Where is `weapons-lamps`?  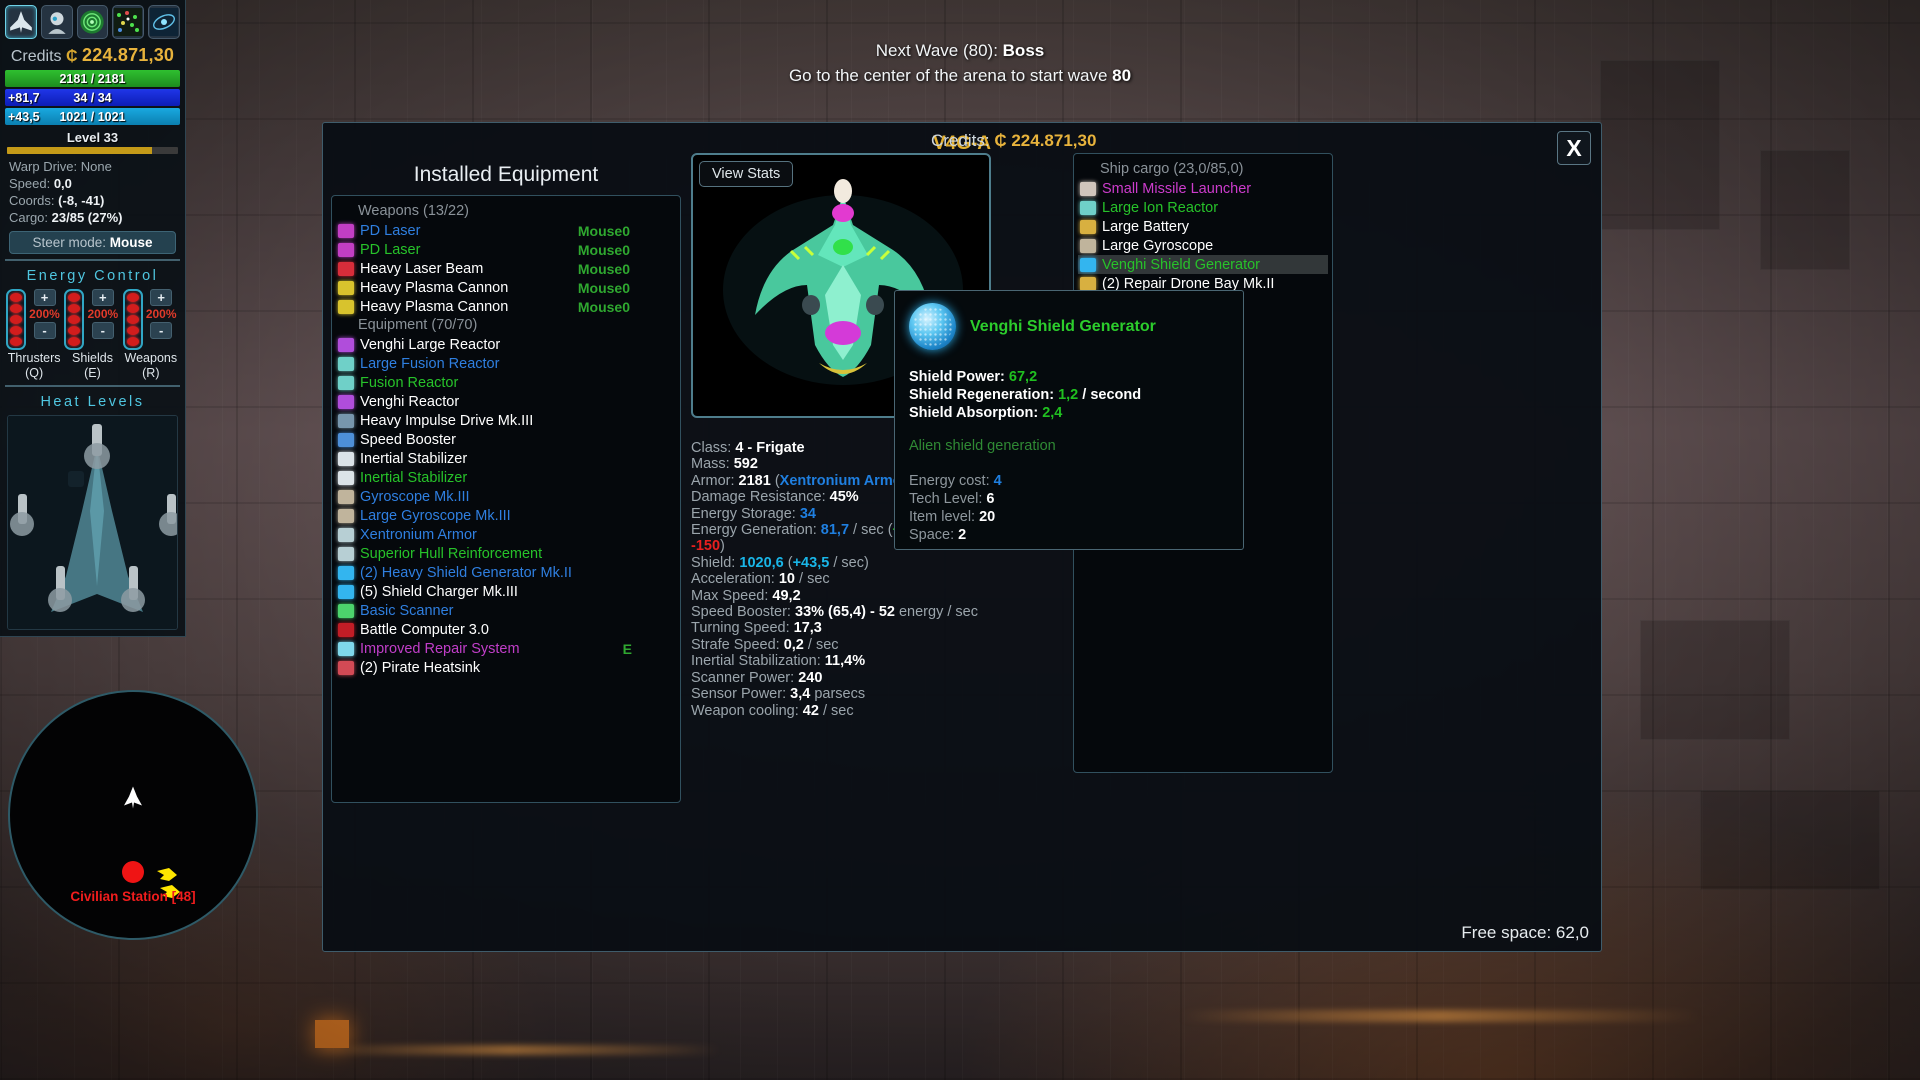 weapons-lamps is located at coordinates (132, 319).